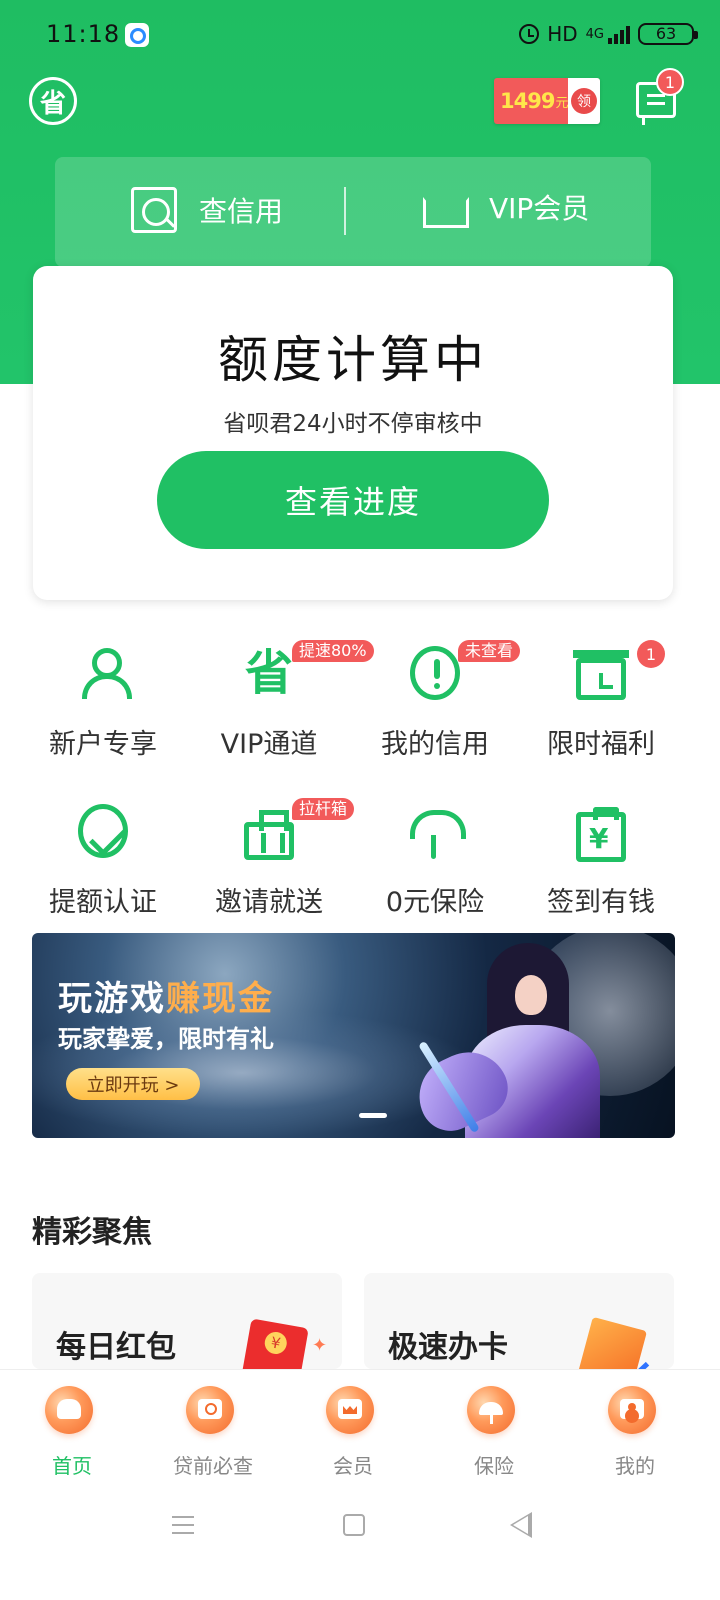 Image resolution: width=720 pixels, height=1600 pixels. What do you see at coordinates (360, 36) in the screenshot?
I see `status-bar: 11:18 HD 4G 63` at bounding box center [360, 36].